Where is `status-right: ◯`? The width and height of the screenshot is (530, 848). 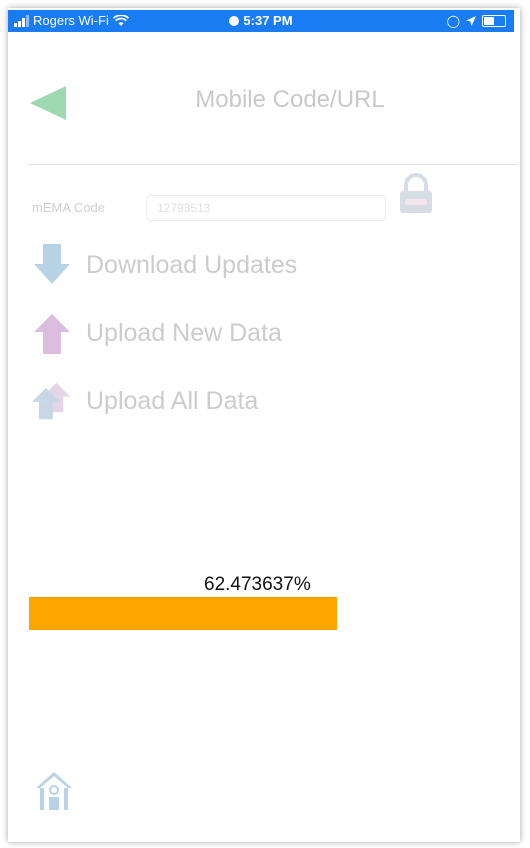
status-right: ◯ is located at coordinates (476, 21).